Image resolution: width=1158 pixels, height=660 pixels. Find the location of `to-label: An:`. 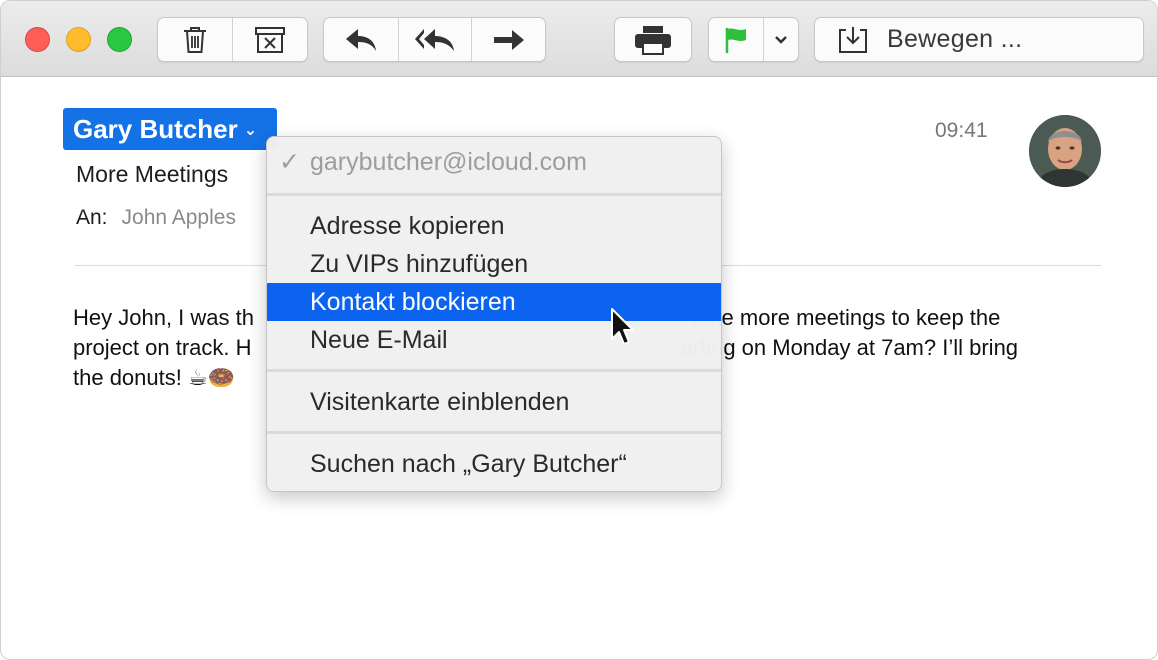

to-label: An: is located at coordinates (92, 217).